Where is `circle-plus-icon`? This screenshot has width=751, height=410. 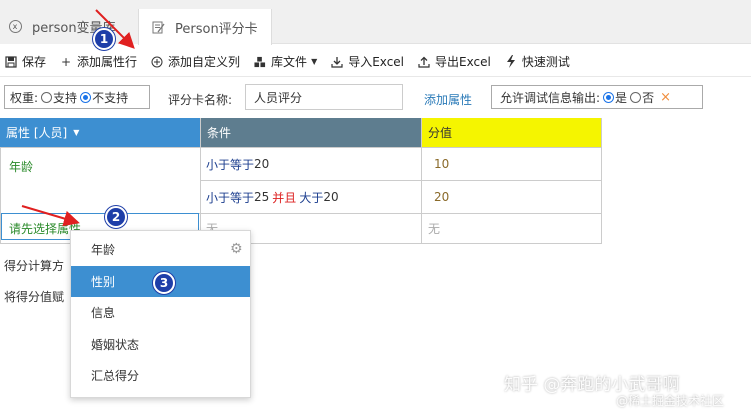
circle-plus-icon is located at coordinates (157, 62).